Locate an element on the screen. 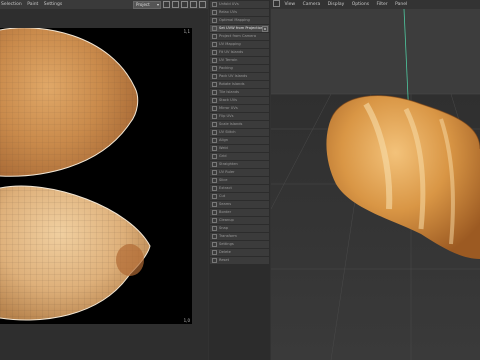 The image size is (480, 360). menu-view: View is located at coordinates (289, 4).